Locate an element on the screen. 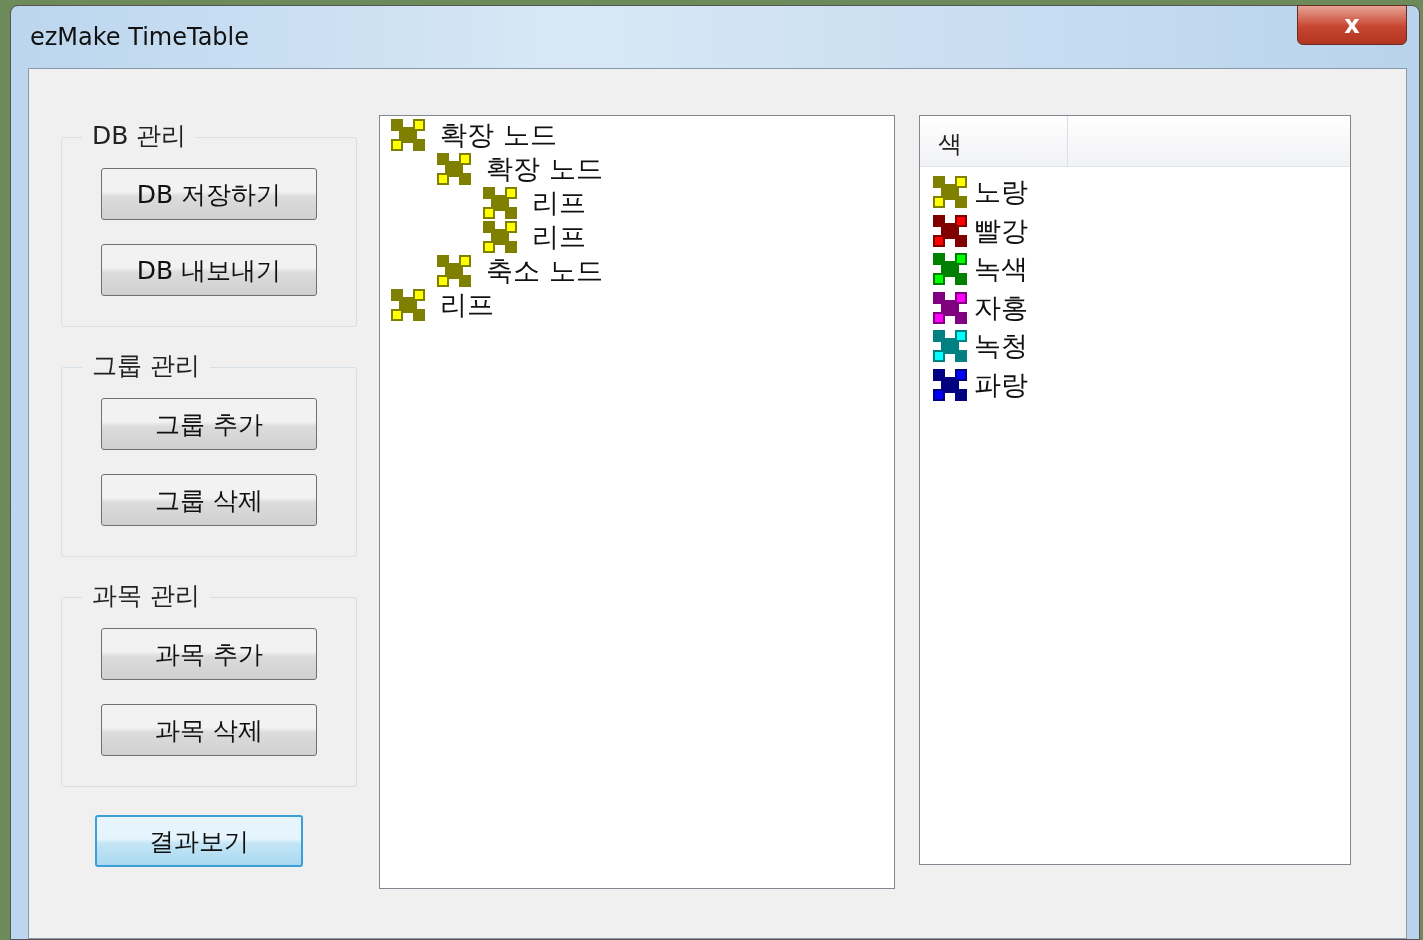 The height and width of the screenshot is (940, 1423). color-name: 노랑 is located at coordinates (1001, 192).